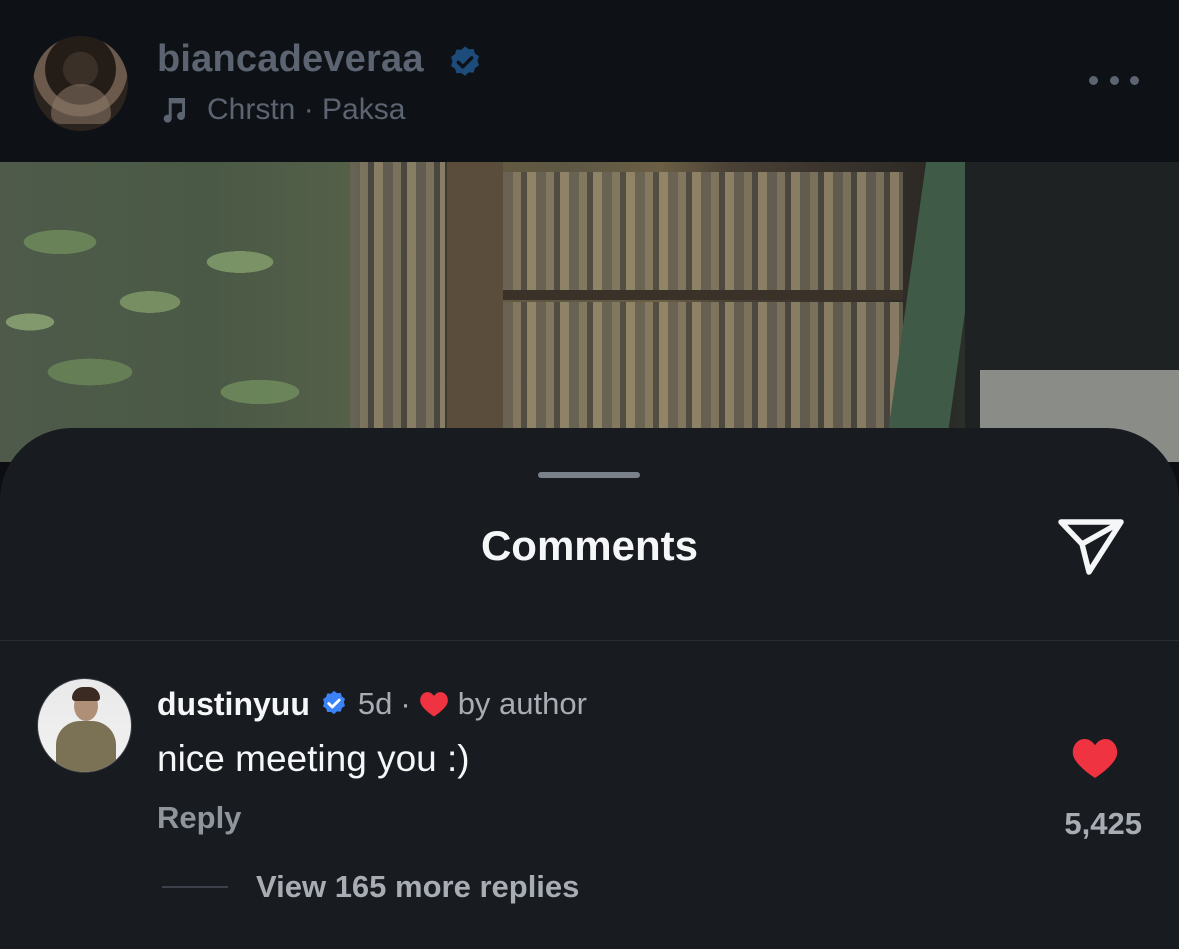 The width and height of the screenshot is (1179, 949). I want to click on sheet-divider, so click(589, 640).